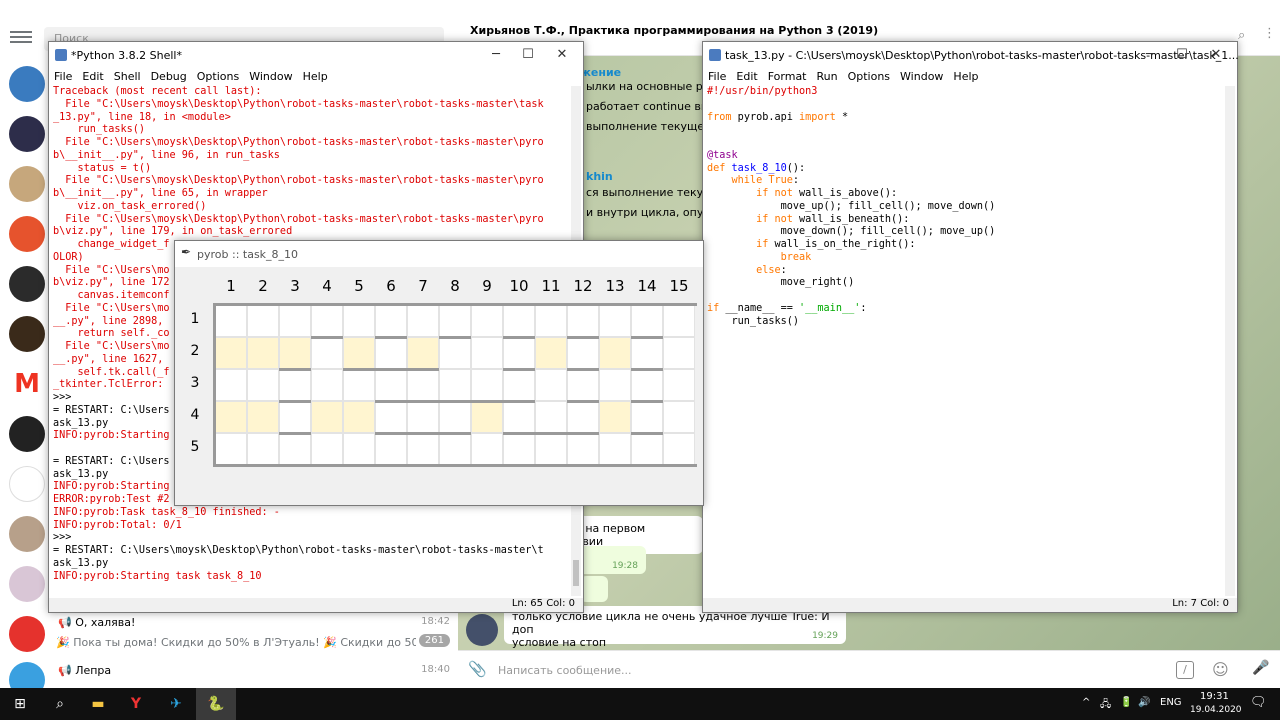 Image resolution: width=1280 pixels, height=720 pixels. What do you see at coordinates (27, 384) in the screenshot?
I see `metro-logo-icon: М` at bounding box center [27, 384].